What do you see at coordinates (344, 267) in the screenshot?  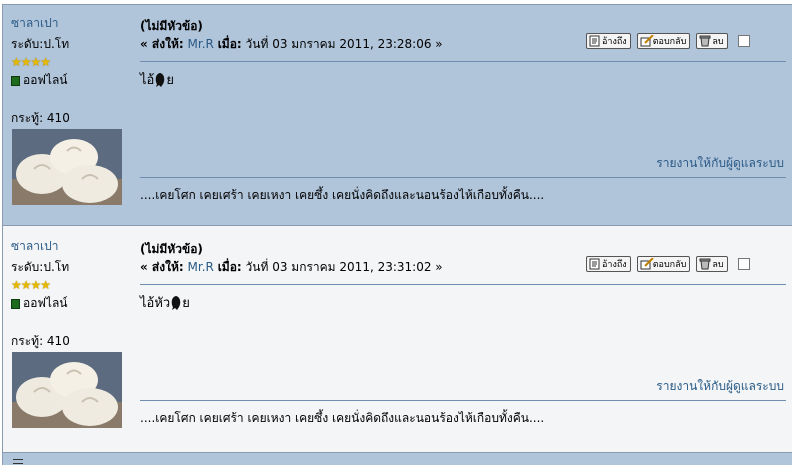 I see `post-timestamp: วันที่ 03 มกราคม 2011, 23:31:02 »` at bounding box center [344, 267].